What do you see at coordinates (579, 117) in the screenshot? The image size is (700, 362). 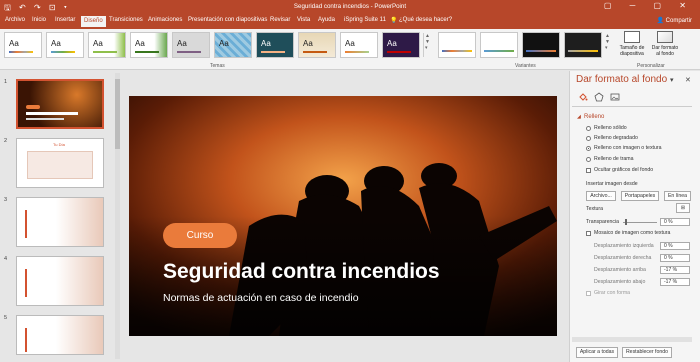 I see `collapse-arrow-icon: ◢` at bounding box center [579, 117].